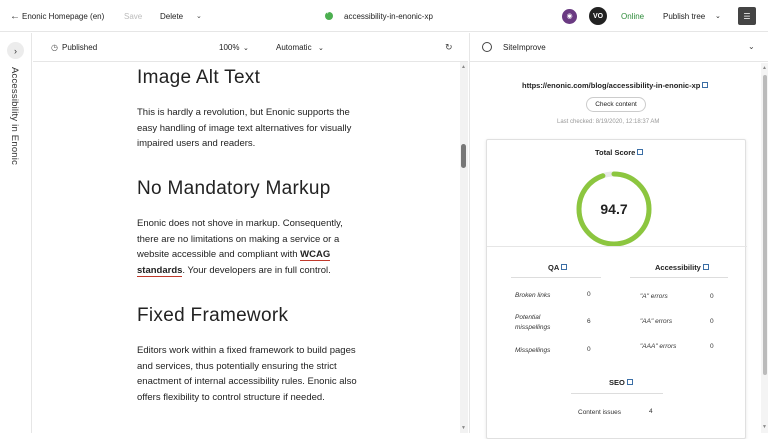 The image size is (768, 439). What do you see at coordinates (621, 382) in the screenshot?
I see `seo-label: SEO` at bounding box center [621, 382].